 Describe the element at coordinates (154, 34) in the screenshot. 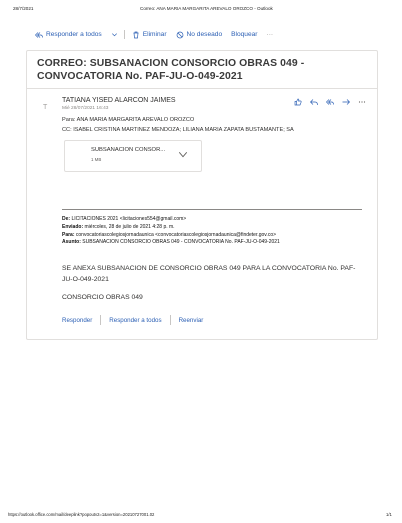

I see `delete-label: Eliminar` at that location.